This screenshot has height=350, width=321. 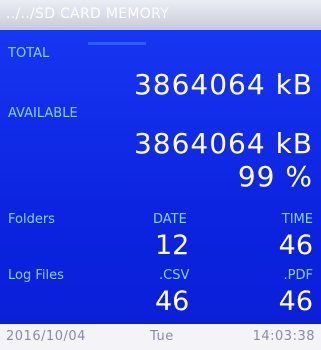 What do you see at coordinates (223, 84) in the screenshot?
I see `total-value: 3864064 kB` at bounding box center [223, 84].